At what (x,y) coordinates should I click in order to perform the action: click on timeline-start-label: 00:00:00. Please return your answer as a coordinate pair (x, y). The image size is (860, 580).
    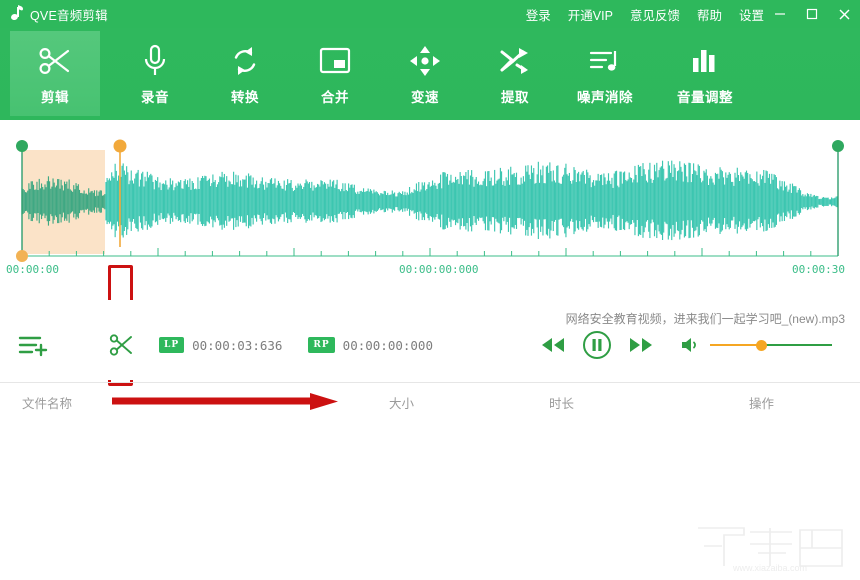
    Looking at the image, I should click on (32, 269).